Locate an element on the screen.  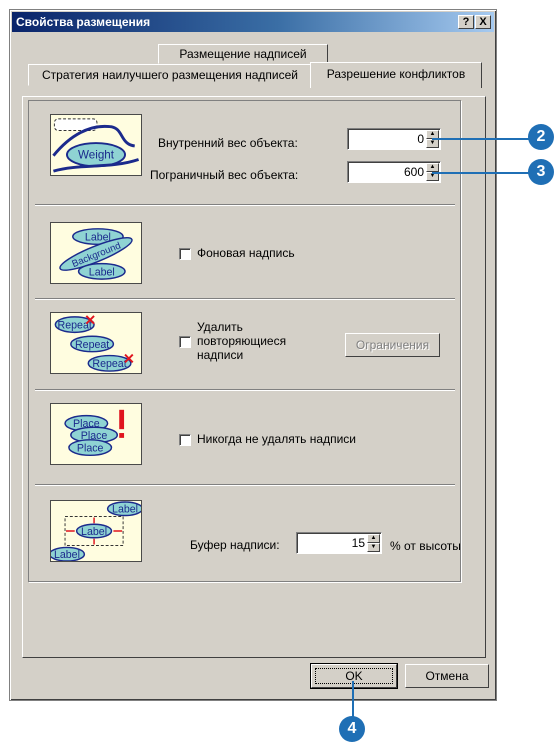
buffer-text-bottom: Label is located at coordinates (67, 555).